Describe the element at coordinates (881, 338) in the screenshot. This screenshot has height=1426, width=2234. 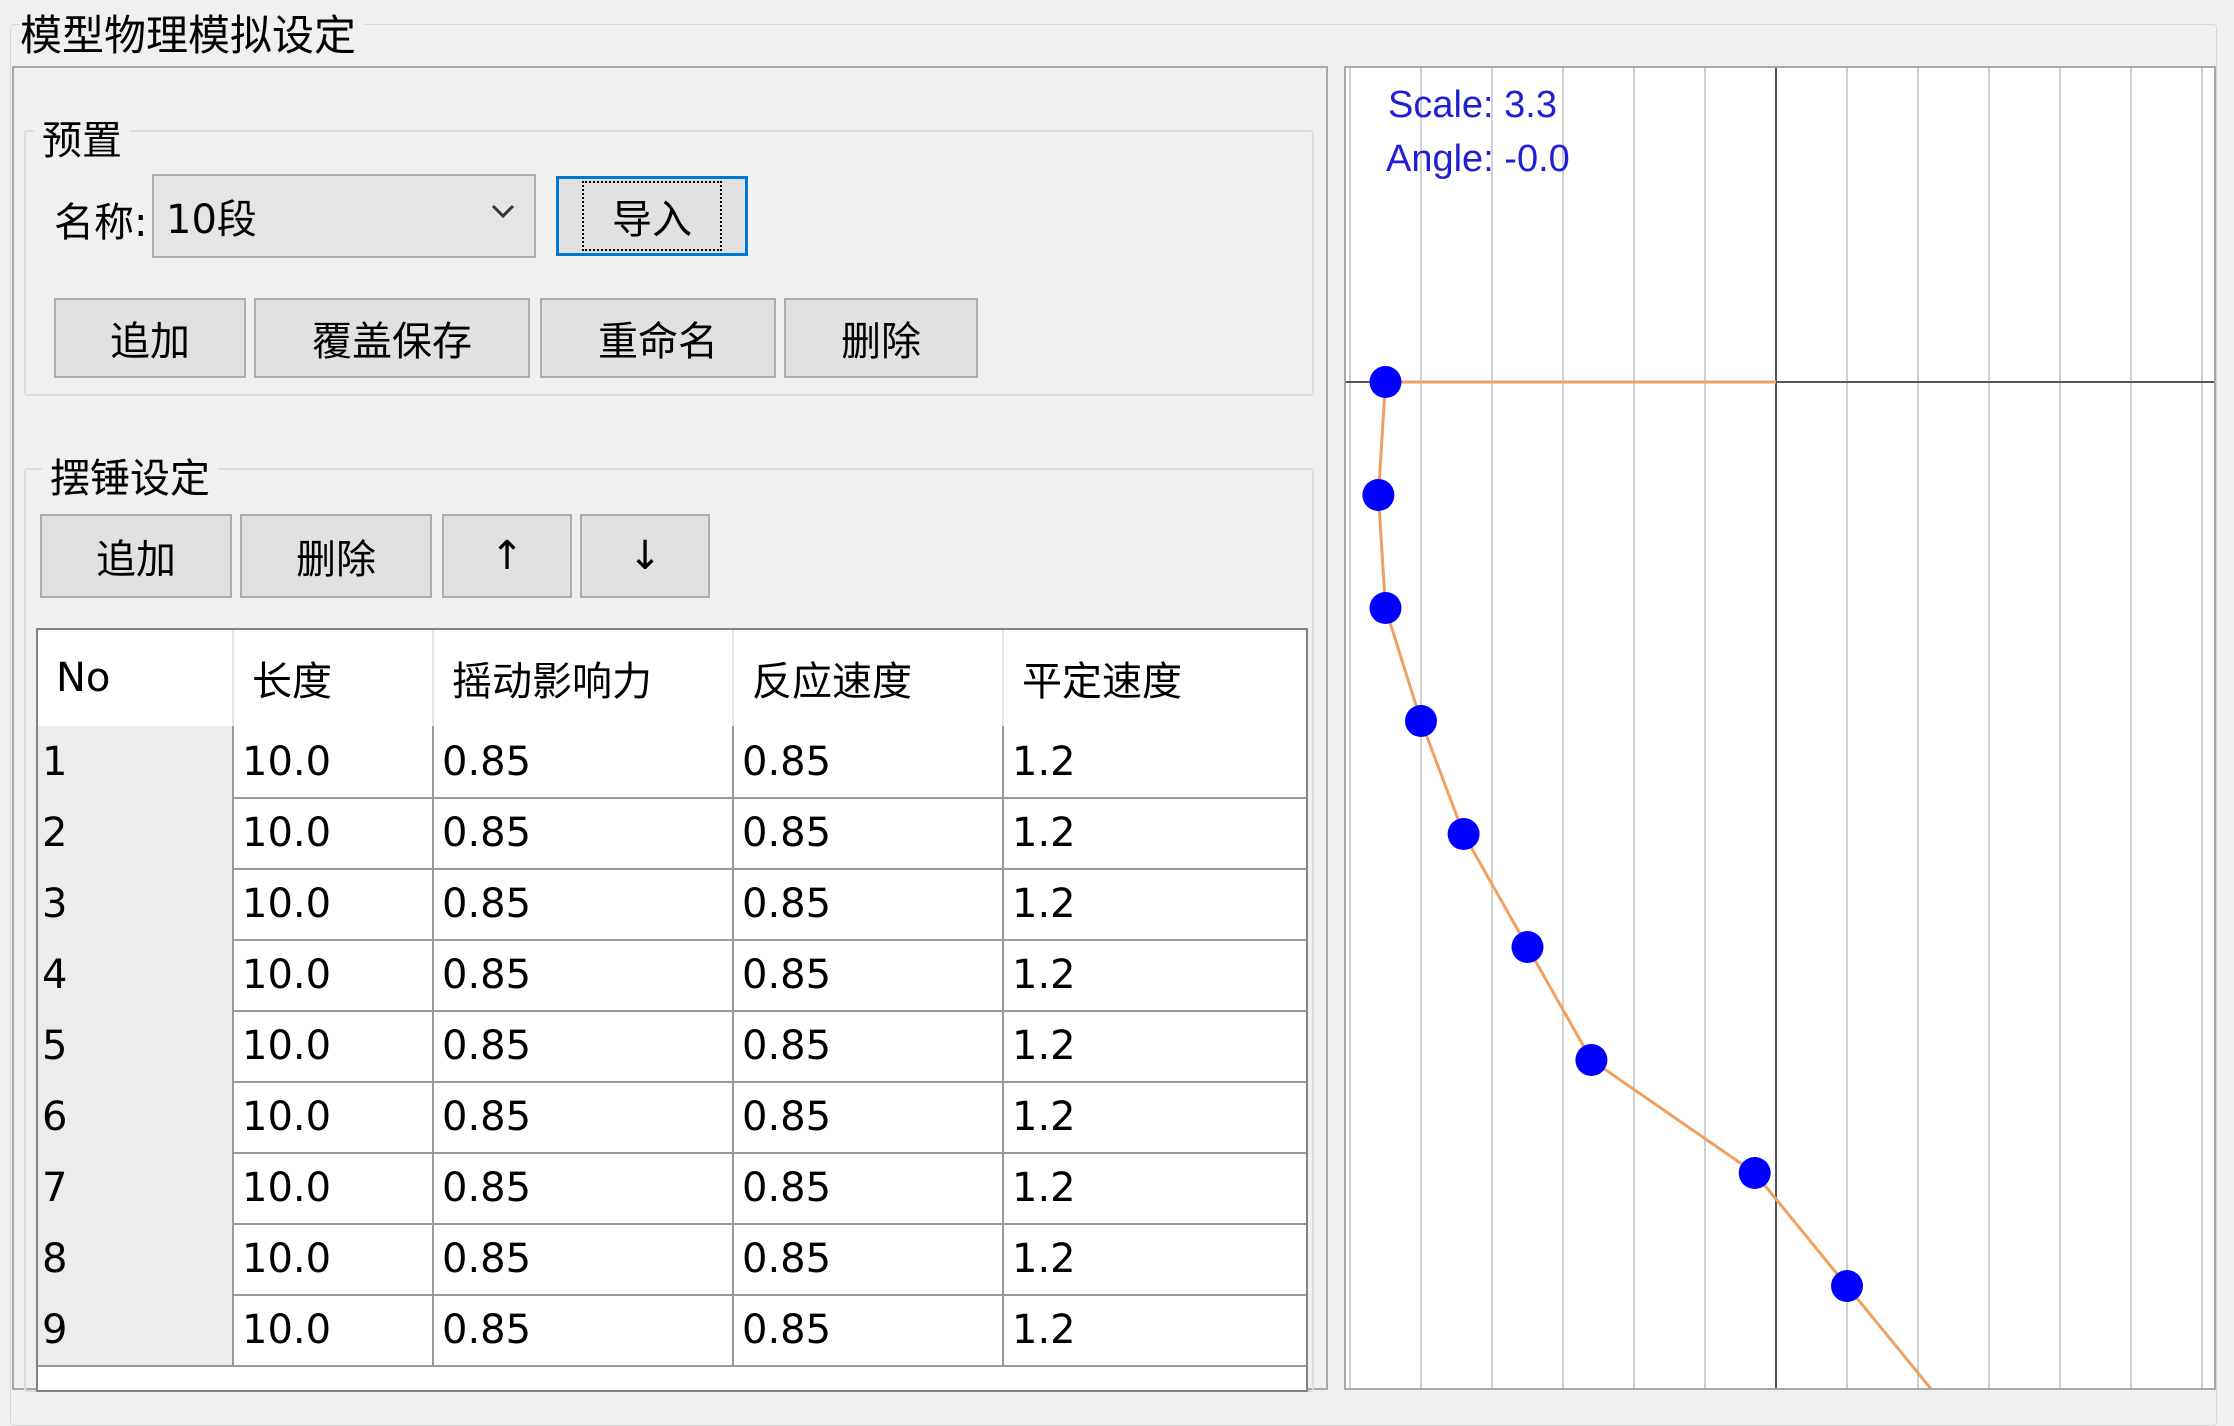
I see `preset-delete-button: 删除` at that location.